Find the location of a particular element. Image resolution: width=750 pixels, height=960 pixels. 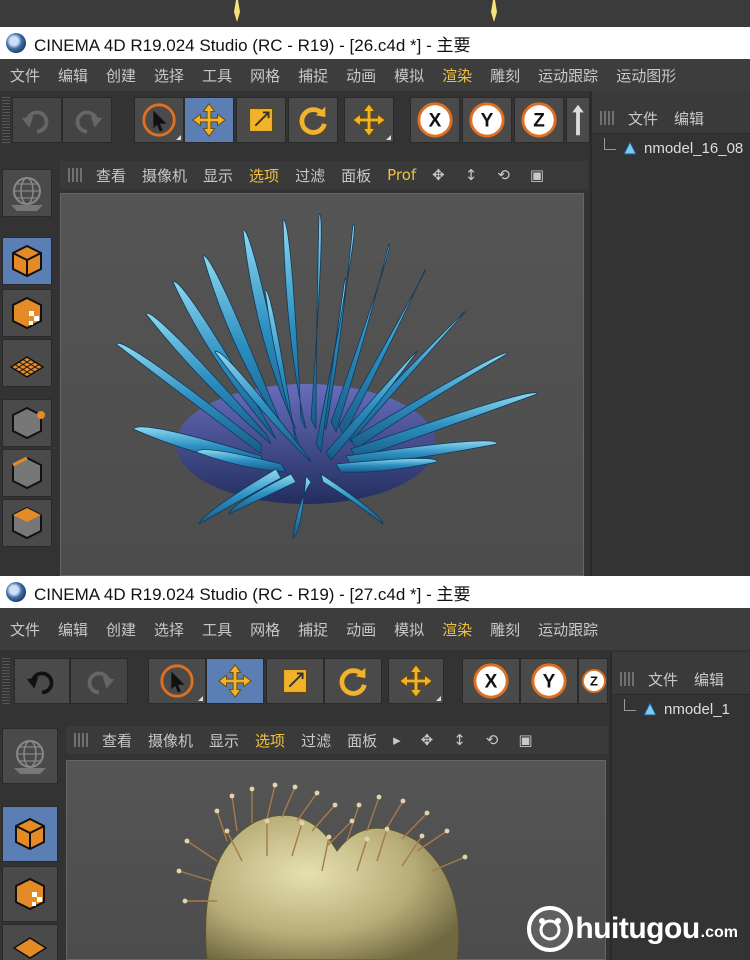

rotate-icon is located at coordinates (313, 120).